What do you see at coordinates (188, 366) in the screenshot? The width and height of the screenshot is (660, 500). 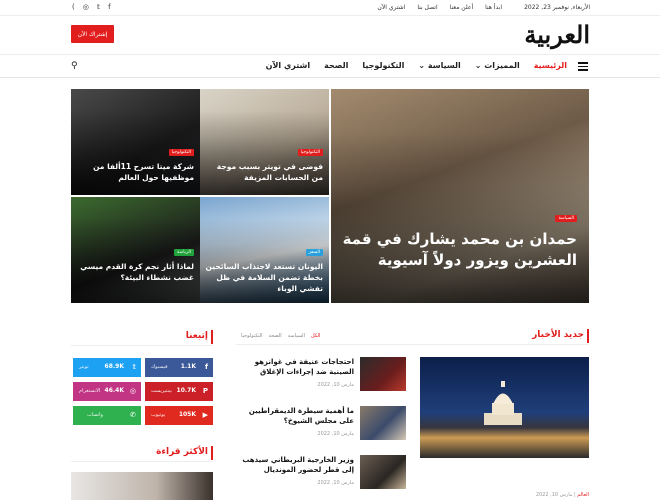 I see `follower-count: 1.1K` at bounding box center [188, 366].